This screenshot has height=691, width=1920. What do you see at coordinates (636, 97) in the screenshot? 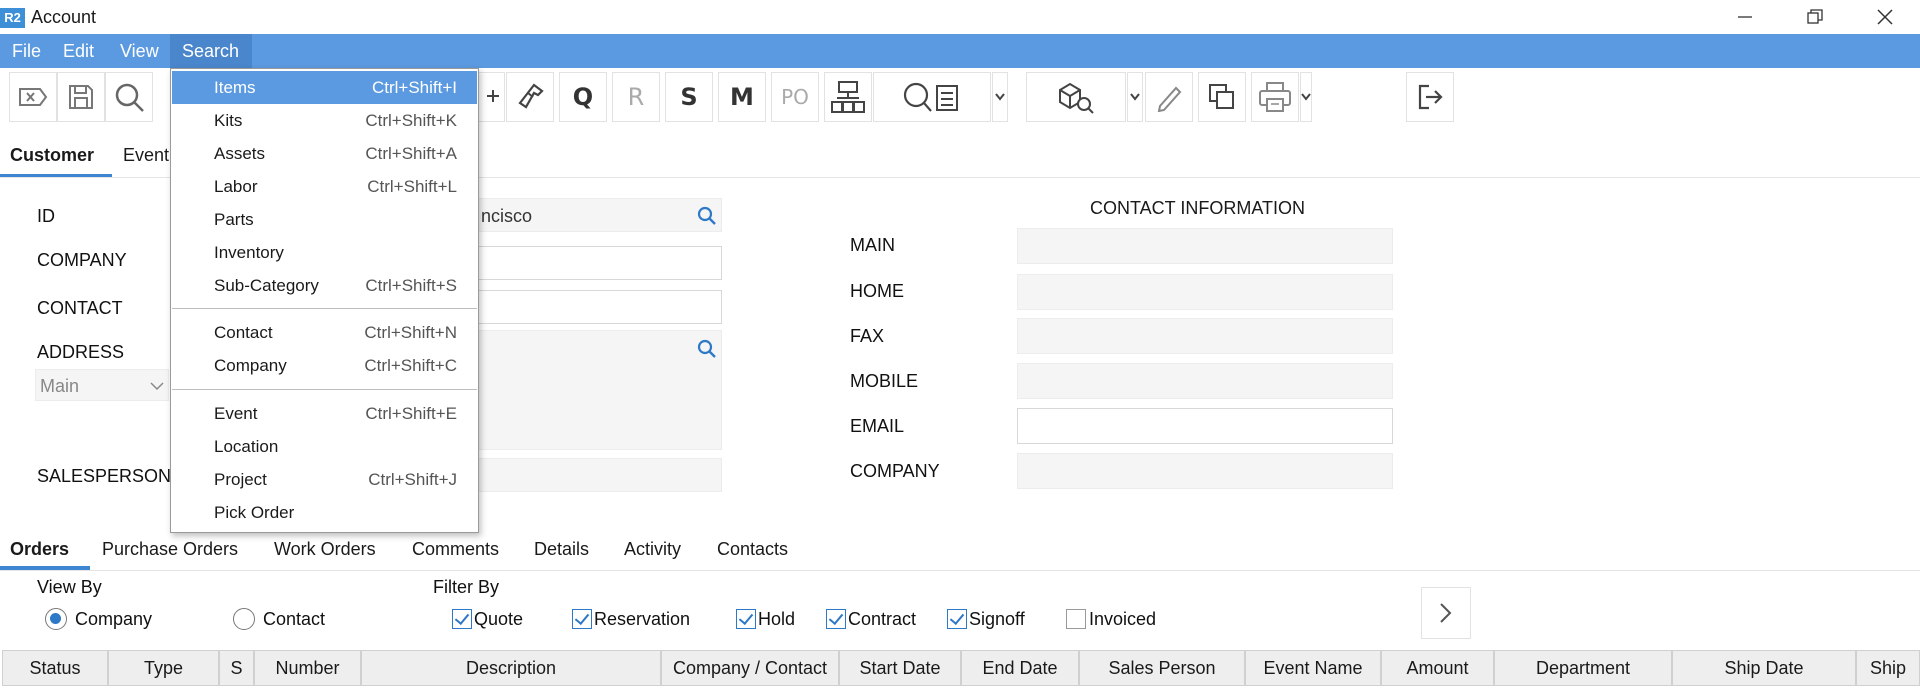
I see `reservation-button: R` at bounding box center [636, 97].